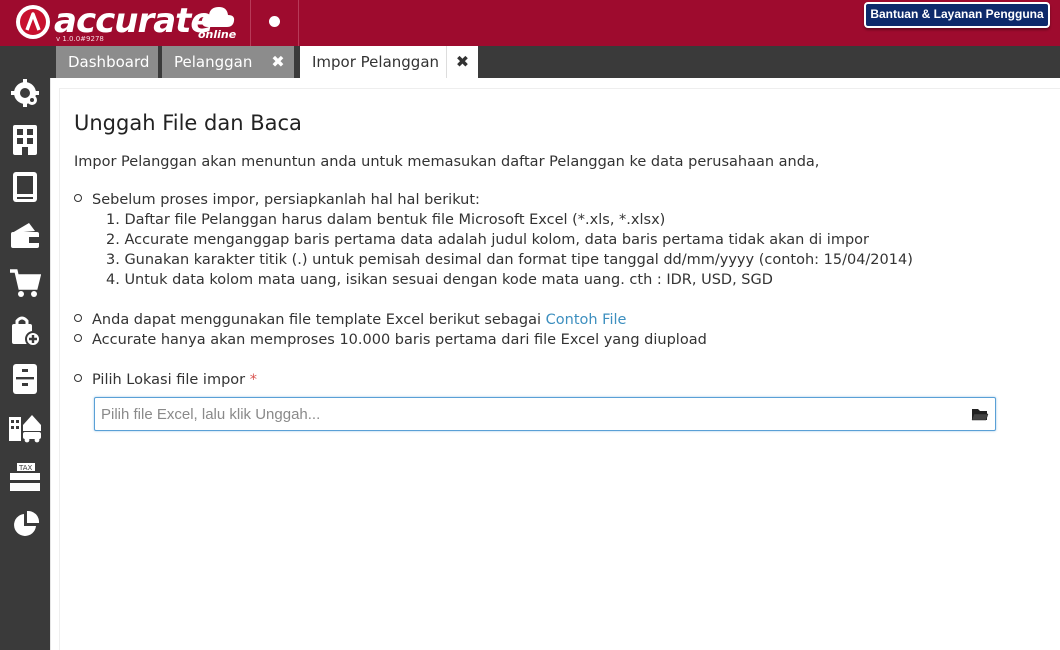  Describe the element at coordinates (25, 477) in the screenshot. I see `tax-icon: TAX` at that location.